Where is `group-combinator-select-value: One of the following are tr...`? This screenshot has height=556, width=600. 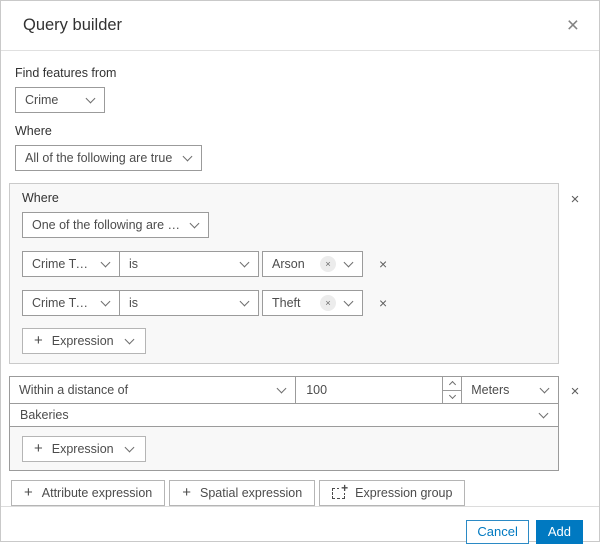 group-combinator-select-value: One of the following are tr... is located at coordinates (106, 225).